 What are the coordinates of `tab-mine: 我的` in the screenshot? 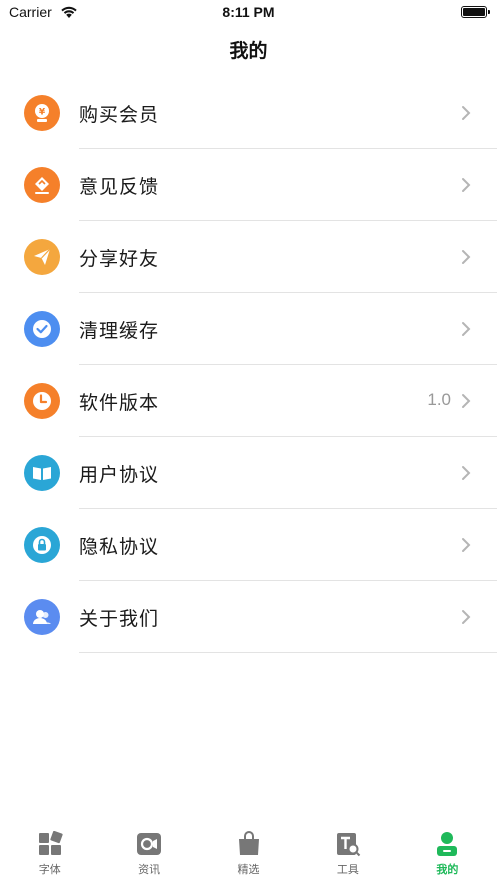 It's located at (447, 853).